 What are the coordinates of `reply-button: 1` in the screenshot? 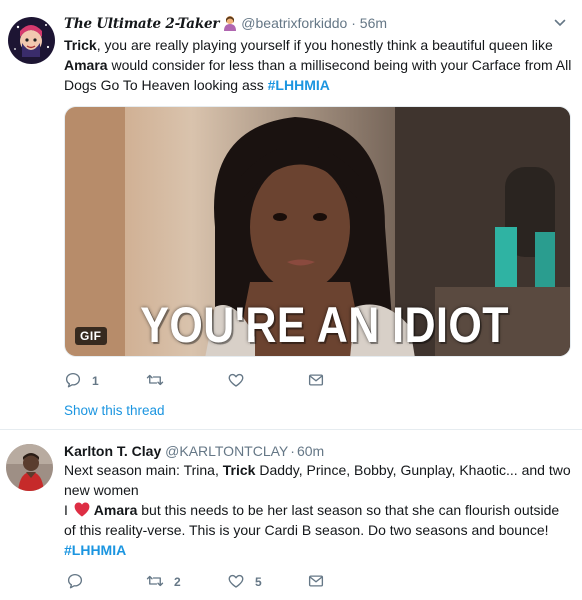 It's located at (81, 381).